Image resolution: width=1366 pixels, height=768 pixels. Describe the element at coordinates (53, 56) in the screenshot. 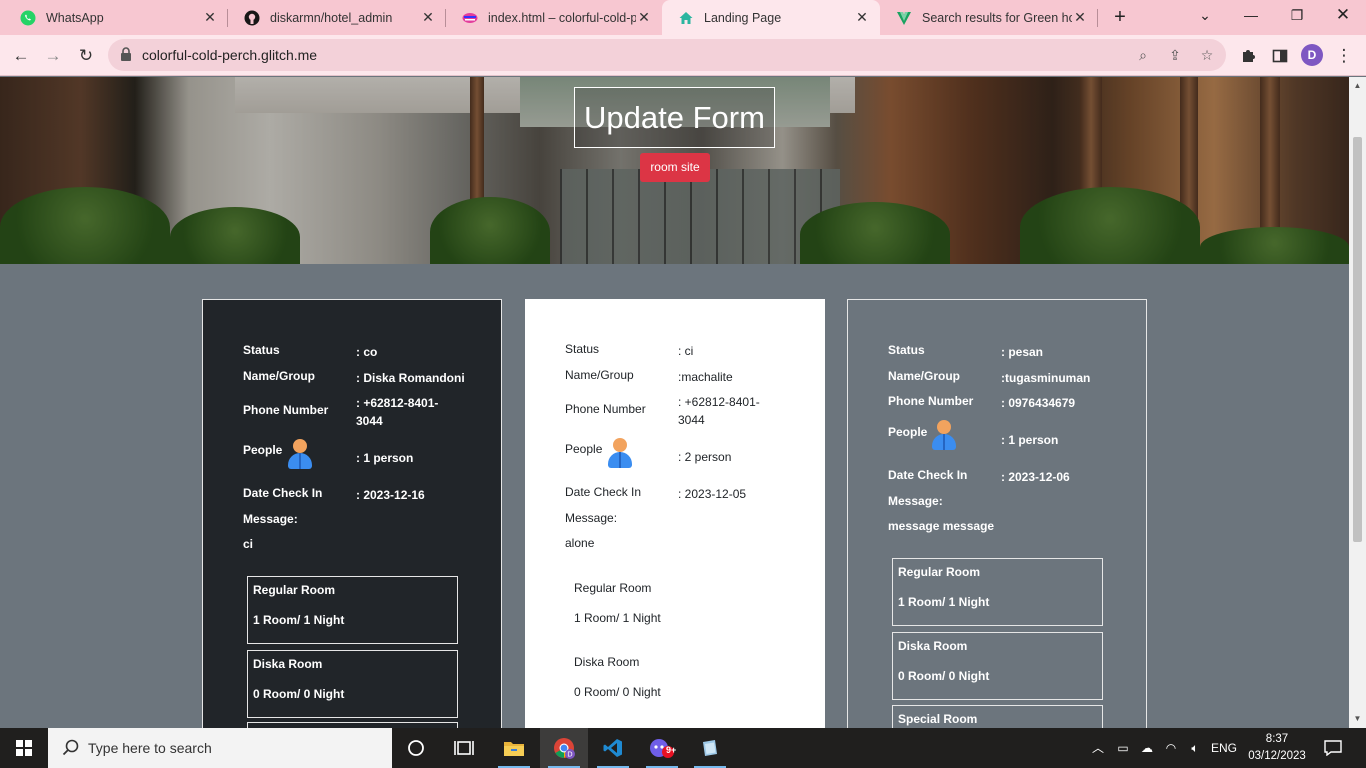

I see `forward-arrow-icon: →` at that location.